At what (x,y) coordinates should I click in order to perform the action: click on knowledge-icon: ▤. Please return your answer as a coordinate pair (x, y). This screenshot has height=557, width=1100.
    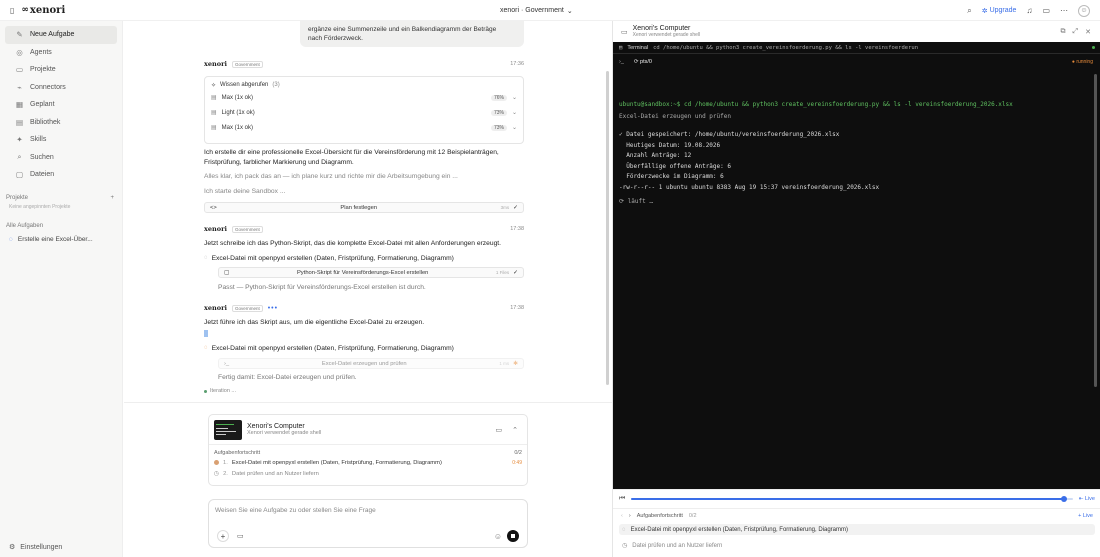
    Looking at the image, I should click on (214, 113).